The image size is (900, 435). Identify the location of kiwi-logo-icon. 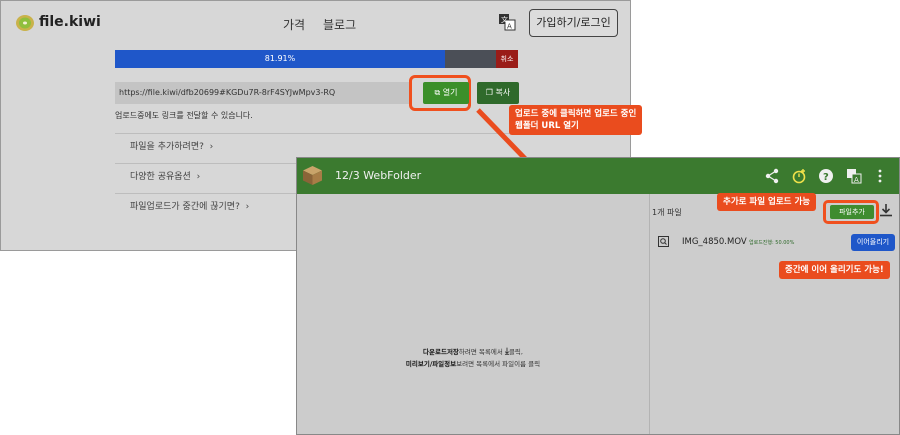
(25, 23).